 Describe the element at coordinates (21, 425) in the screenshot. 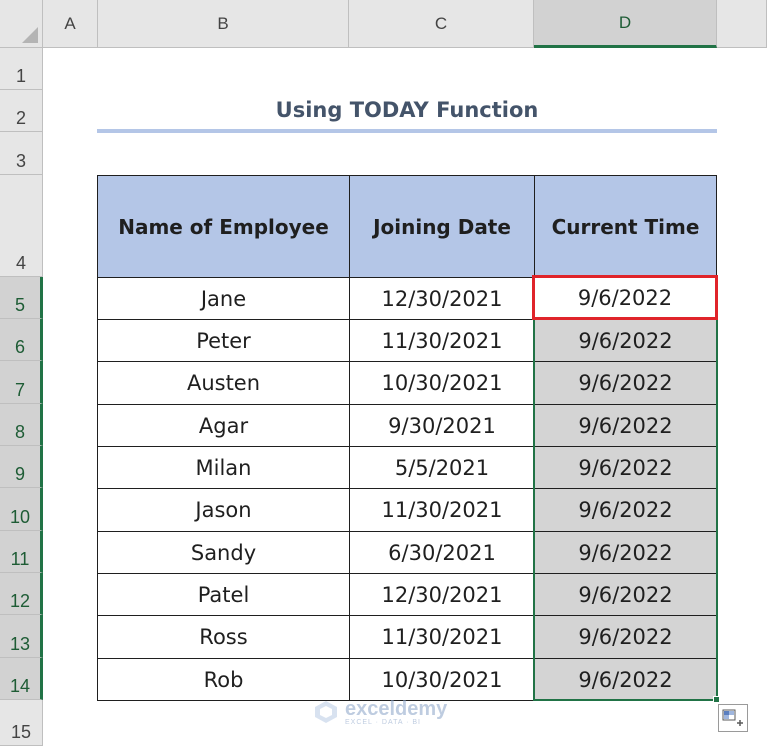

I see `row-header-8: 8` at that location.